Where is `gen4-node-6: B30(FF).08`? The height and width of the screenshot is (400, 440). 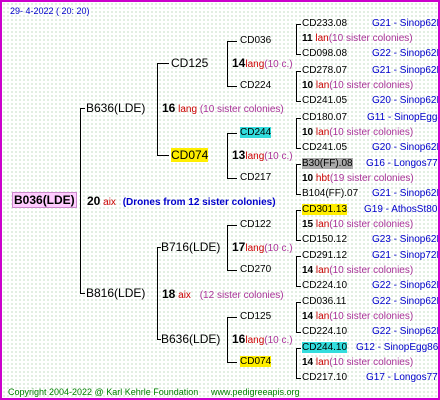 gen4-node-6: B30(FF).08 is located at coordinates (327, 164).